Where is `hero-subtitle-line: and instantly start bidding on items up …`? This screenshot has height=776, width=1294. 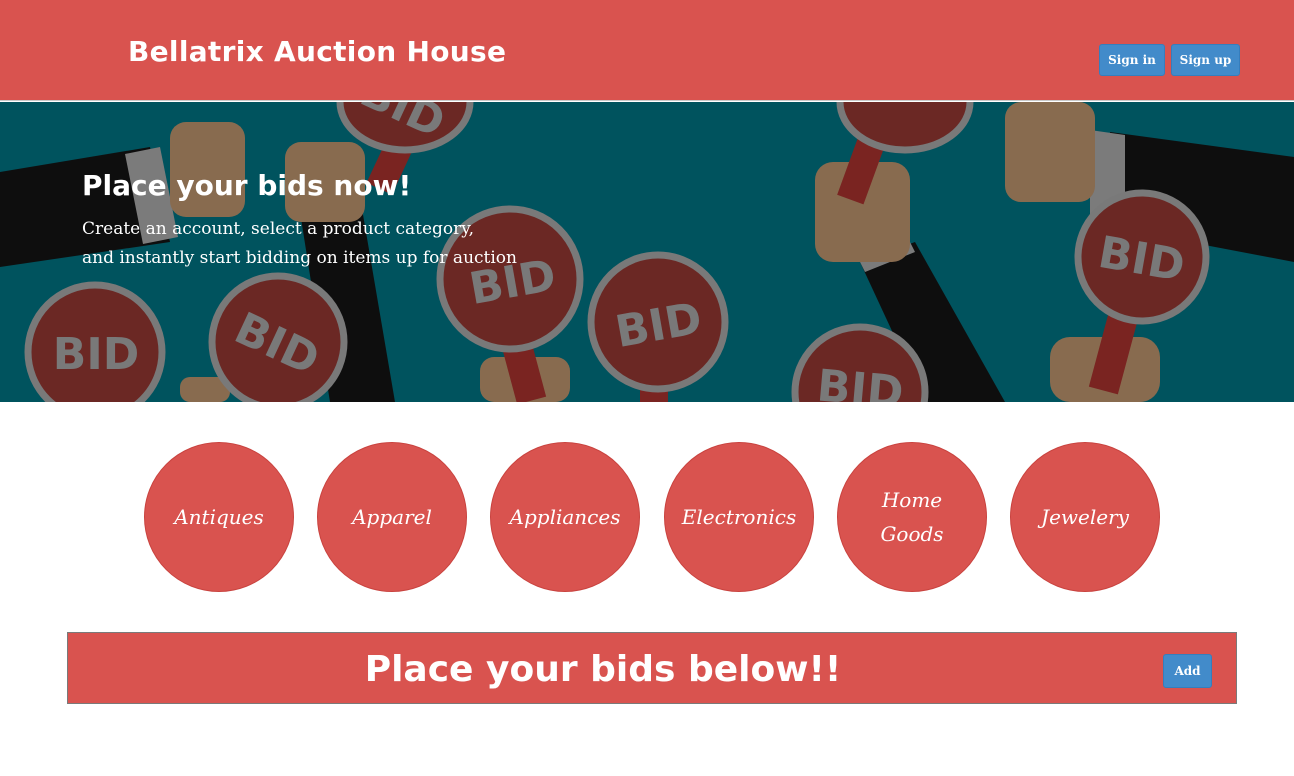 hero-subtitle-line: and instantly start bidding on items up … is located at coordinates (299, 258).